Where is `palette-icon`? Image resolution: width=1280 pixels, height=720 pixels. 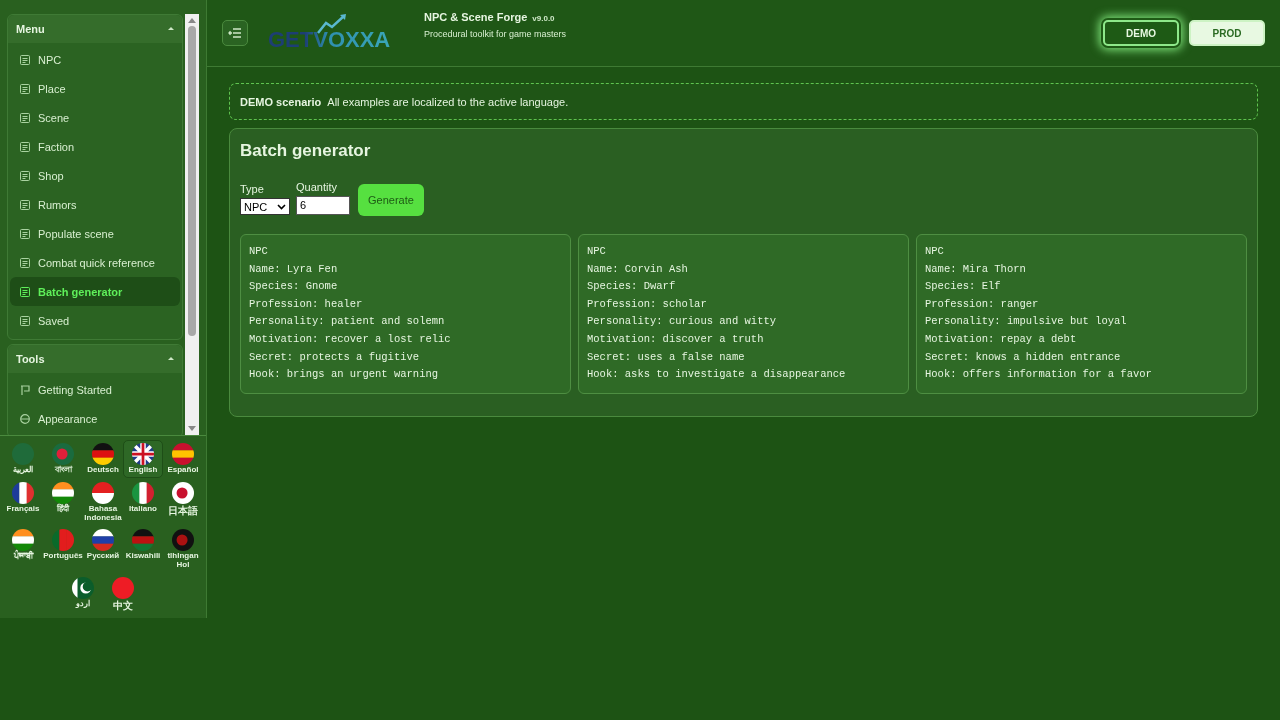
palette-icon is located at coordinates (25, 418).